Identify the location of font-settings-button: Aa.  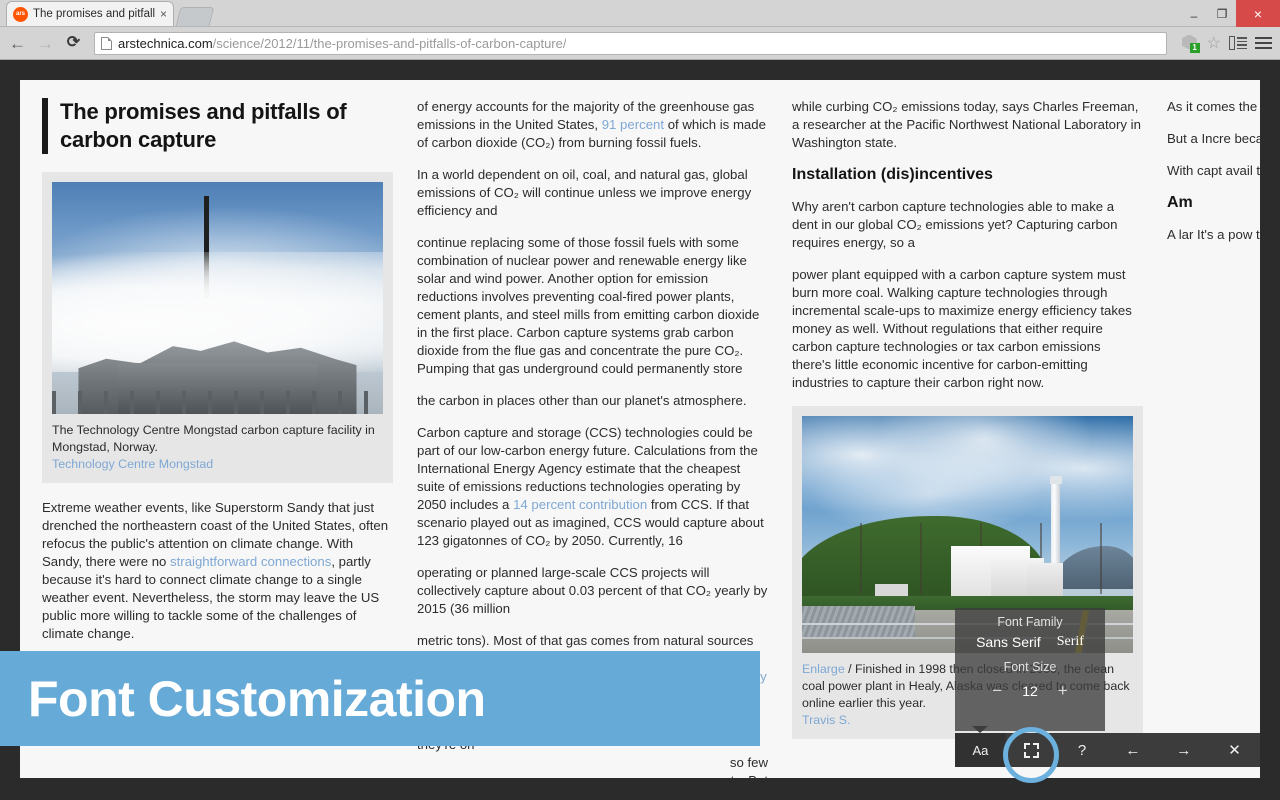
(980, 746).